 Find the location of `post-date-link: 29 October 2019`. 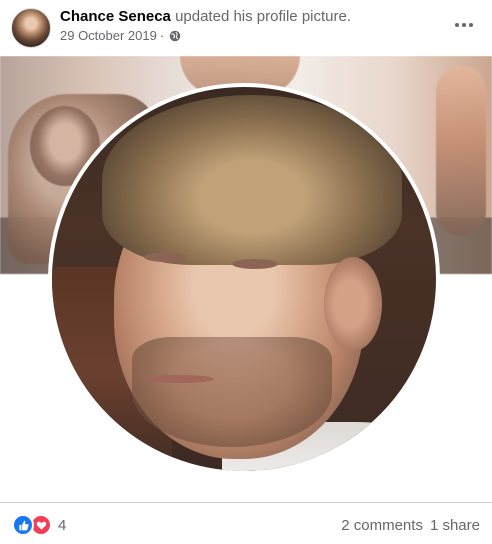

post-date-link: 29 October 2019 is located at coordinates (108, 36).